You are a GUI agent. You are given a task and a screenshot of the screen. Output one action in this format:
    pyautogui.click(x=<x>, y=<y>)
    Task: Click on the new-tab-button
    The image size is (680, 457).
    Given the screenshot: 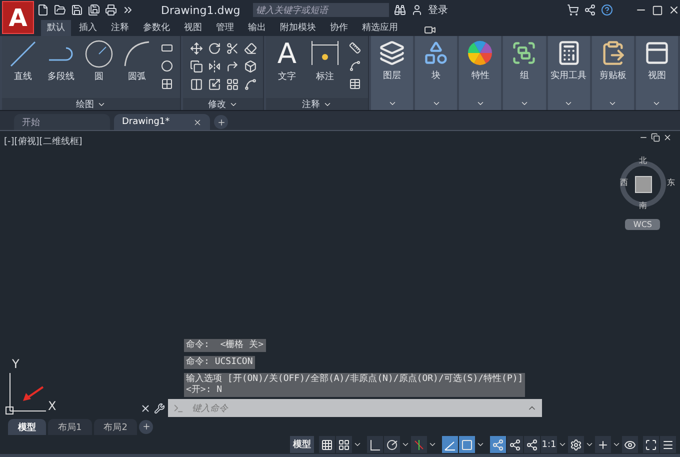 What is the action you would take?
    pyautogui.click(x=221, y=122)
    